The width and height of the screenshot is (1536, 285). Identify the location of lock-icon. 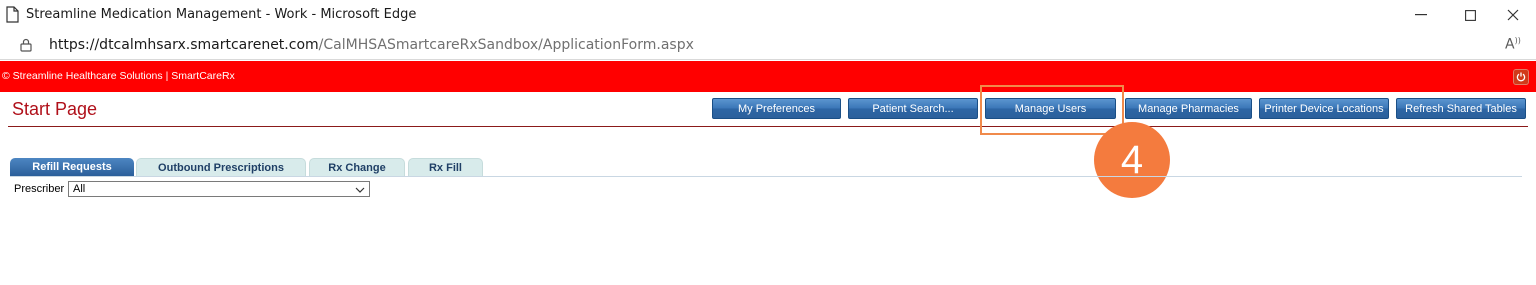
(26, 47).